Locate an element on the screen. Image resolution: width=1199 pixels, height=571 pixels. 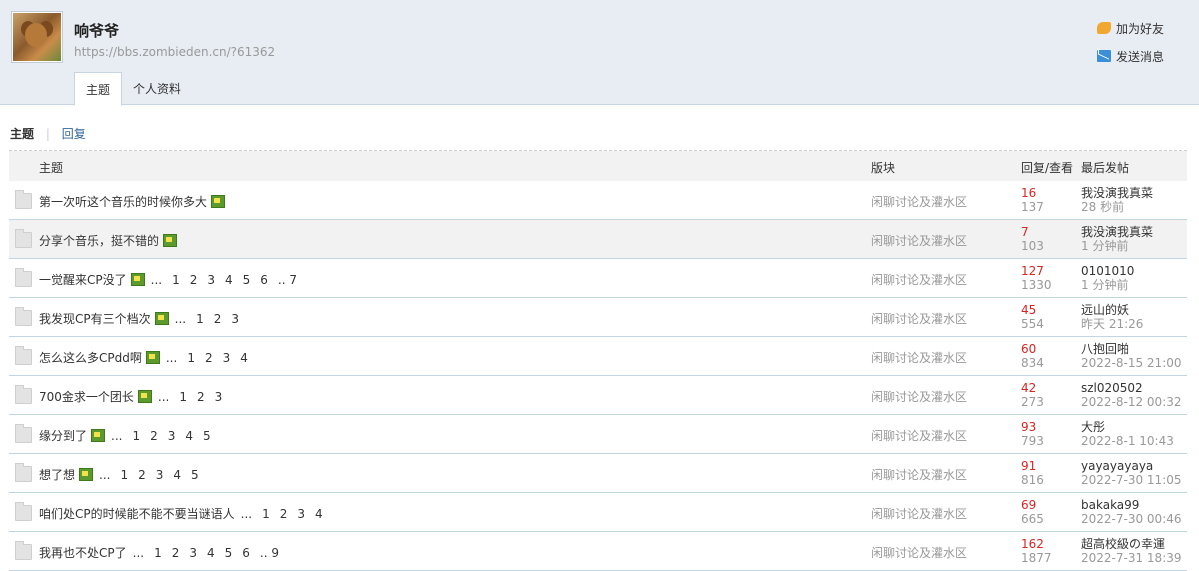
avatar is located at coordinates (37, 37).